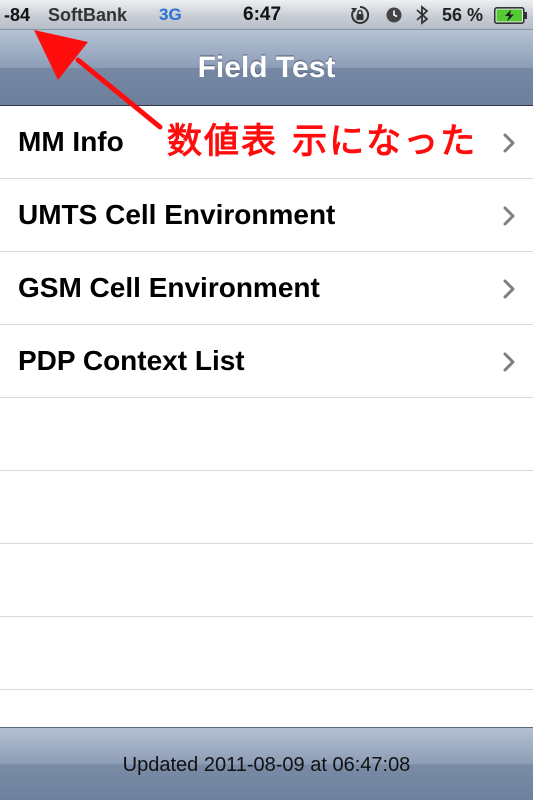 Image resolution: width=533 pixels, height=800 pixels. Describe the element at coordinates (88, 15) in the screenshot. I see `carrier-name: SoftBank` at that location.